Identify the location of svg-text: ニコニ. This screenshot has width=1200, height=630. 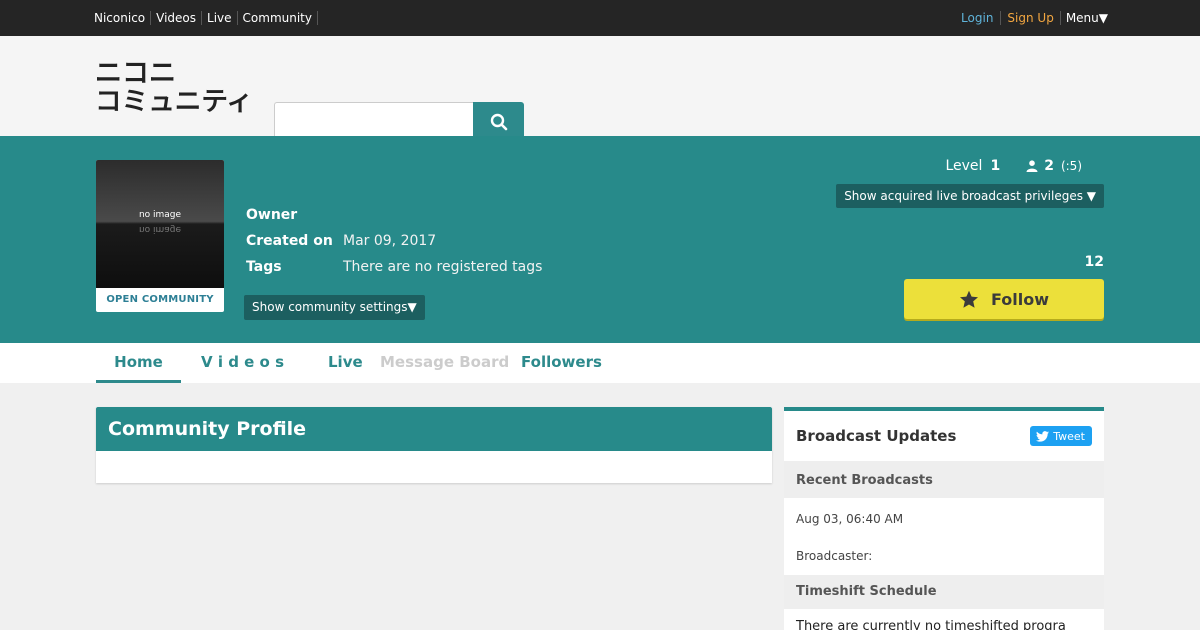
(135, 73).